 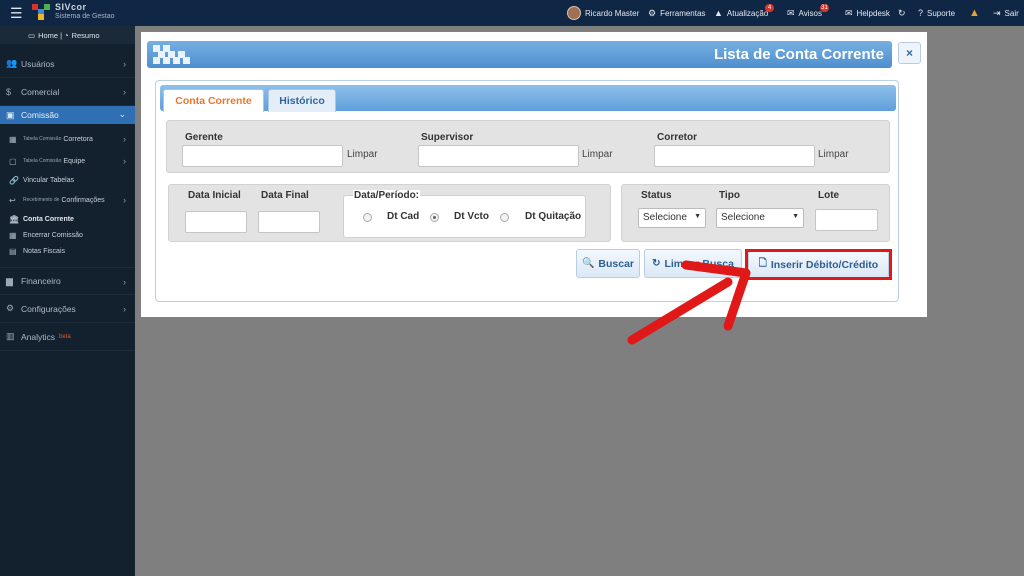 I want to click on sidebar-item-usuarios: 👥 Usuários ›, so click(x=67, y=64).